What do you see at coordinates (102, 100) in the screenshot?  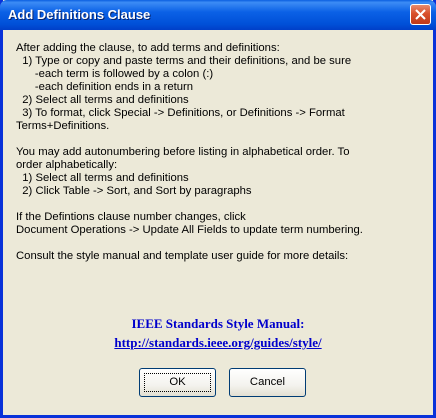 I see `instruction-line: 2) Select all terms and definitions` at bounding box center [102, 100].